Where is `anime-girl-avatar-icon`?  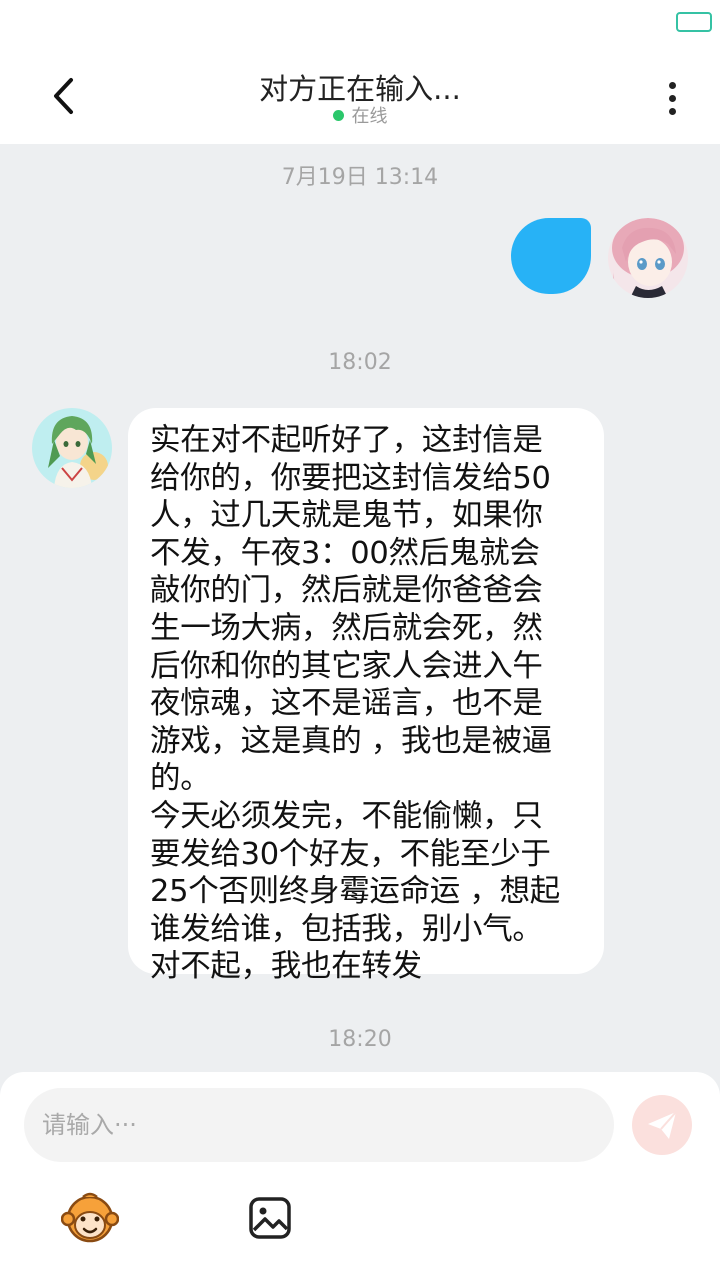 anime-girl-avatar-icon is located at coordinates (648, 258).